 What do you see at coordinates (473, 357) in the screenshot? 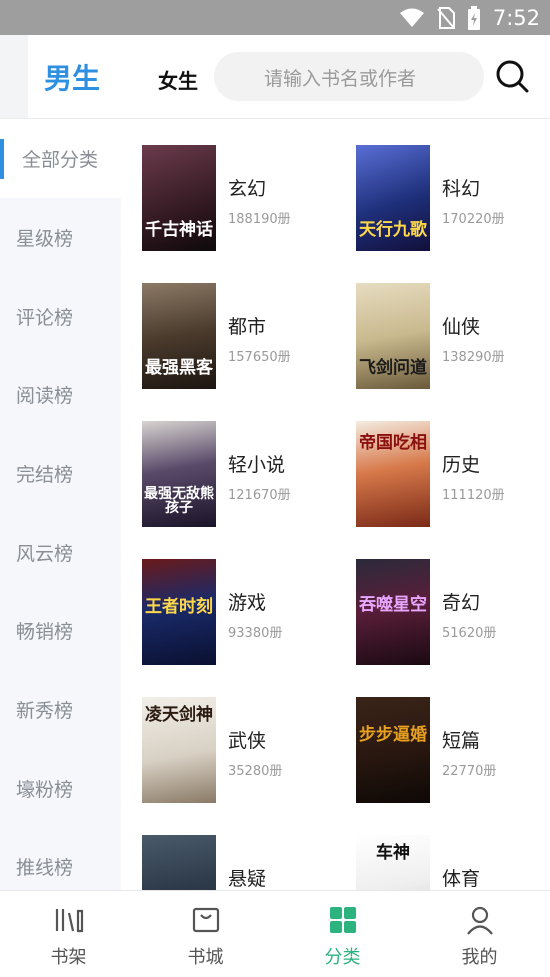
I see `category-count: 138290册` at bounding box center [473, 357].